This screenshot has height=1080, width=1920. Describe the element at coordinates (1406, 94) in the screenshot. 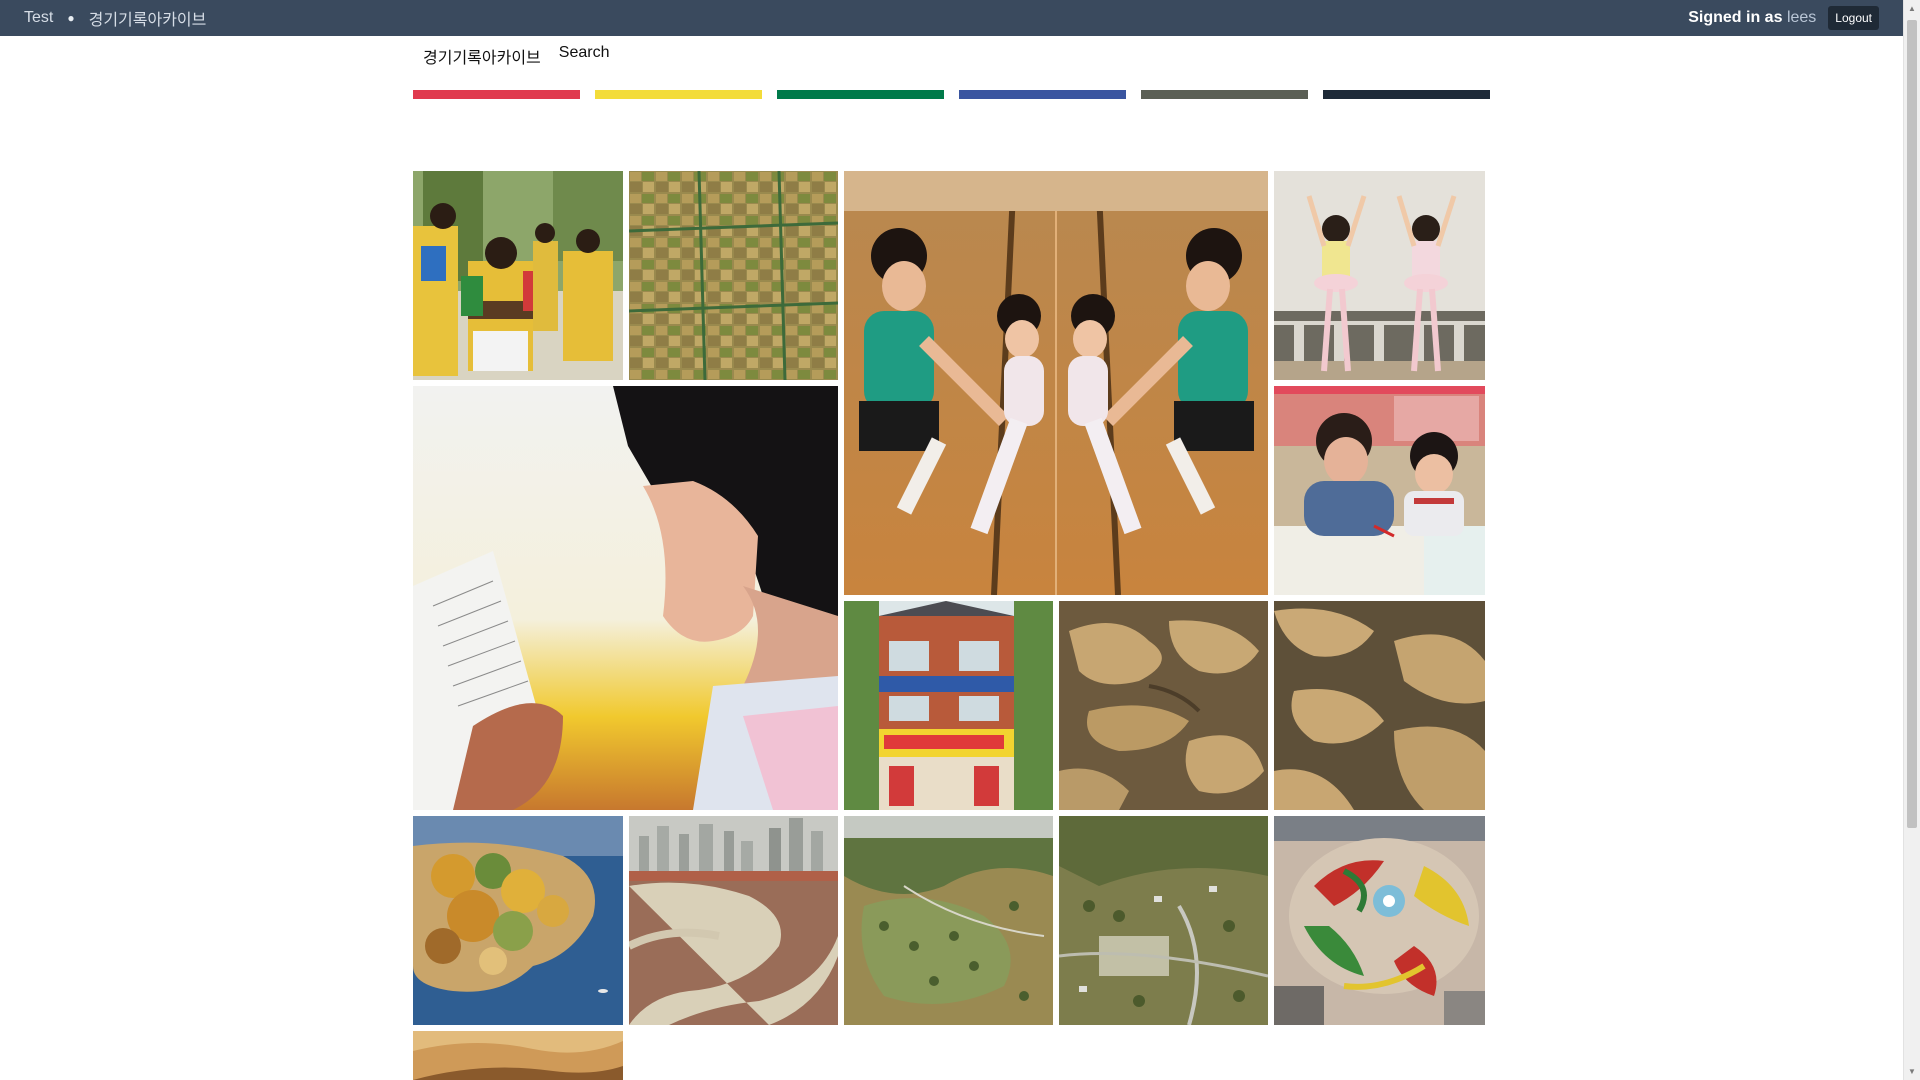

I see `stripe-navy` at that location.